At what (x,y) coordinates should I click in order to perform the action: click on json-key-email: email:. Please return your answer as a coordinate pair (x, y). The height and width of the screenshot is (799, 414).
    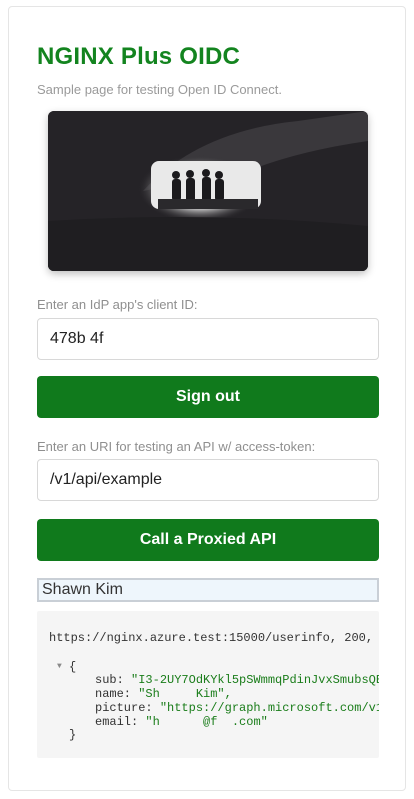
    Looking at the image, I should click on (120, 722).